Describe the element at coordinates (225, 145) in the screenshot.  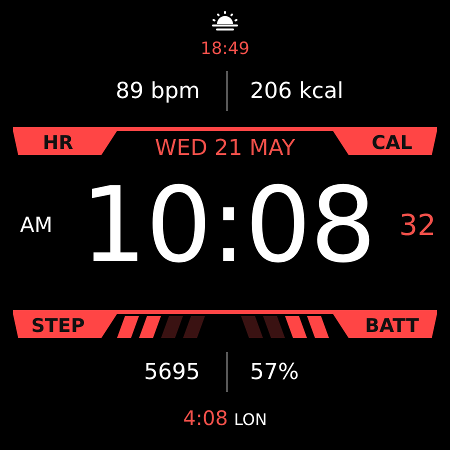
I see `date-text: WED 21 MAY` at that location.